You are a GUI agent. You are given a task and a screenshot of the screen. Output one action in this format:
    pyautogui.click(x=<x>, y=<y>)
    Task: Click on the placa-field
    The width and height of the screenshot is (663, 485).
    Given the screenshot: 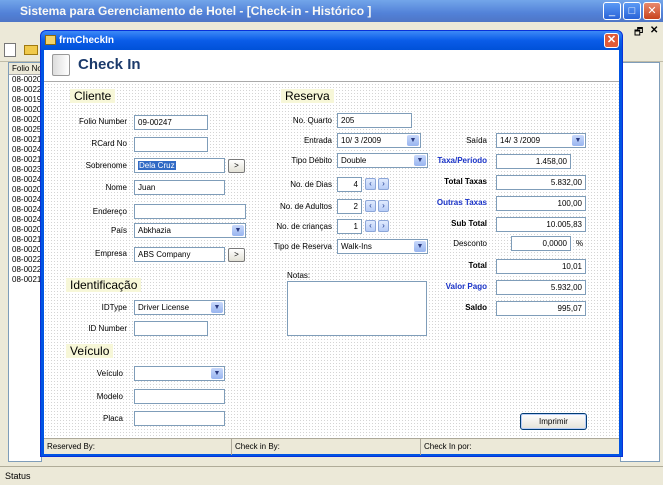 What is the action you would take?
    pyautogui.click(x=179, y=418)
    